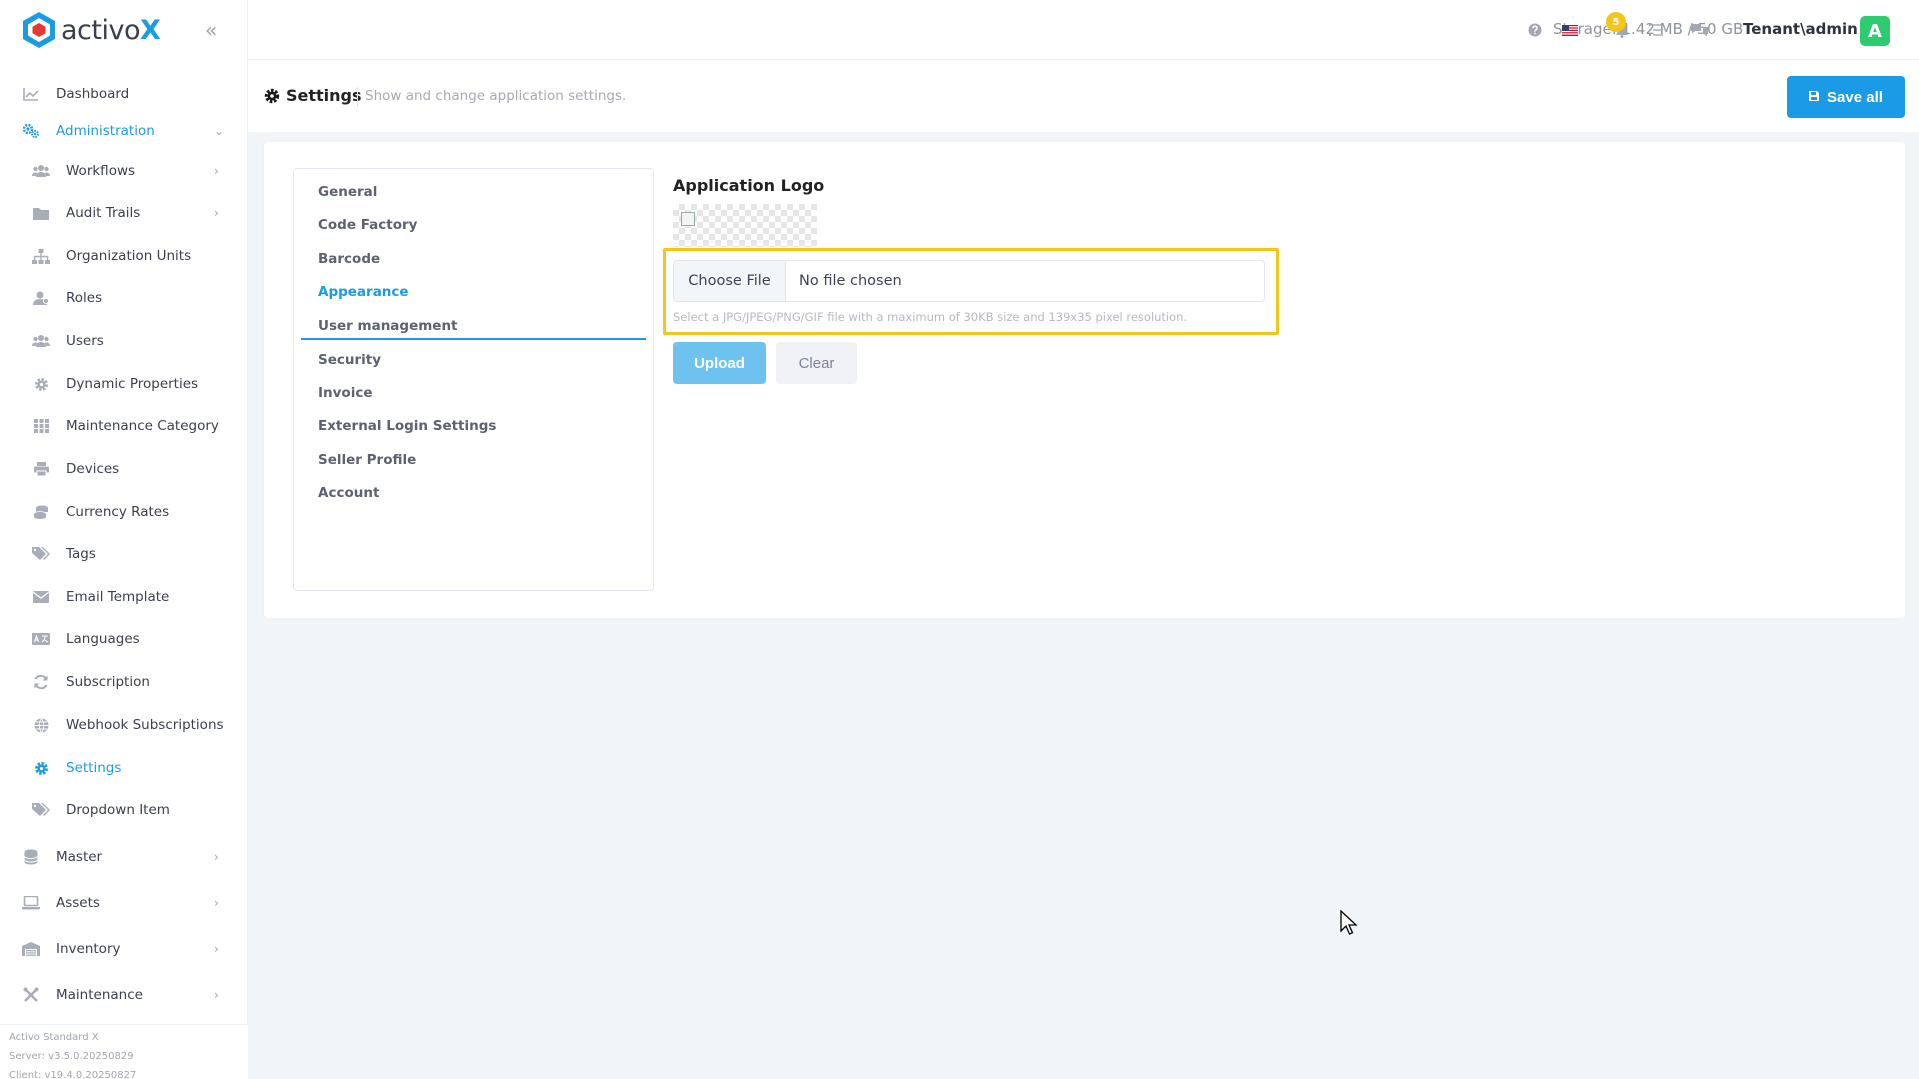 This screenshot has height=1079, width=1919. I want to click on sidebar-item-label: Settings, so click(94, 768).